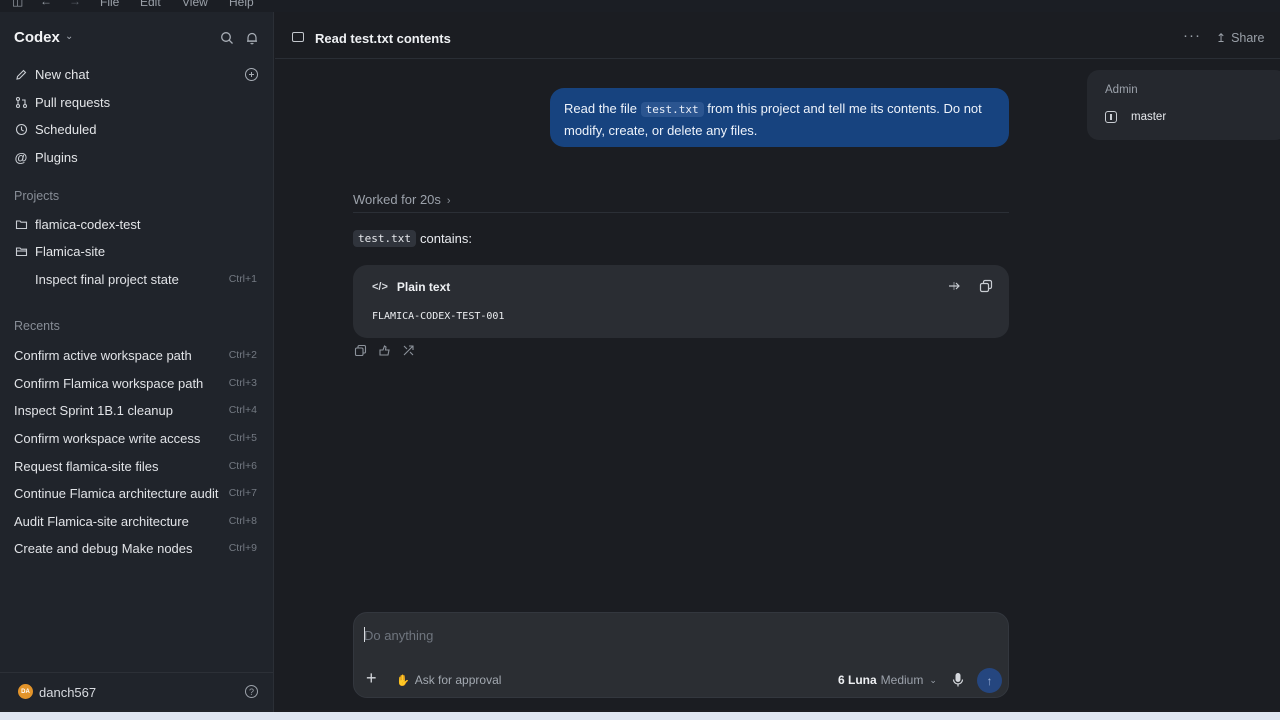 This screenshot has width=1280, height=720. What do you see at coordinates (242, 438) in the screenshot?
I see `shortcut-hint: Ctrl+5` at bounding box center [242, 438].